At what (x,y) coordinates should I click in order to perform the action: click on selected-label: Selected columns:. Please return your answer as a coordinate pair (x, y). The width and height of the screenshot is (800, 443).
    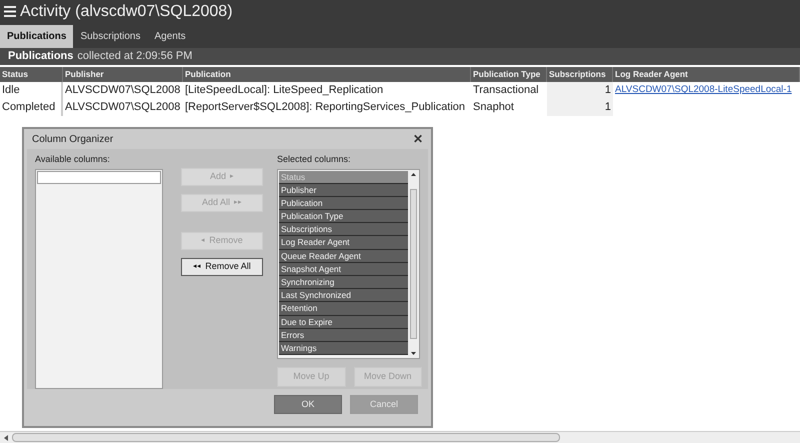
    Looking at the image, I should click on (314, 159).